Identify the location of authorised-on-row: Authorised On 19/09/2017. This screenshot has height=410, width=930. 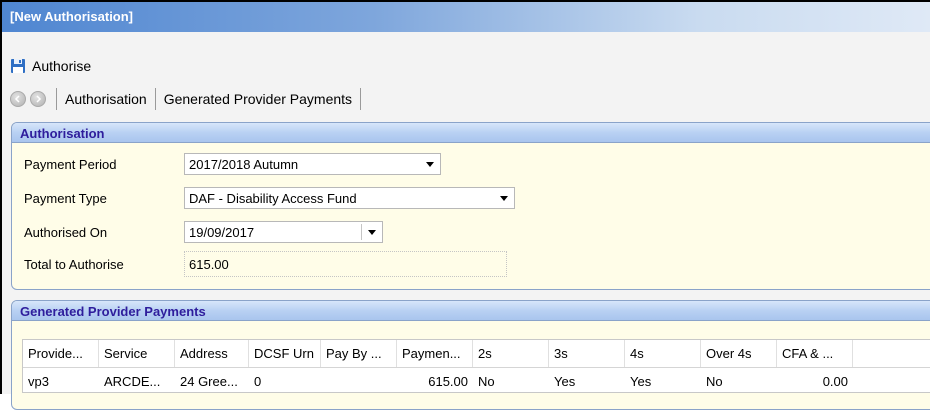
(203, 232).